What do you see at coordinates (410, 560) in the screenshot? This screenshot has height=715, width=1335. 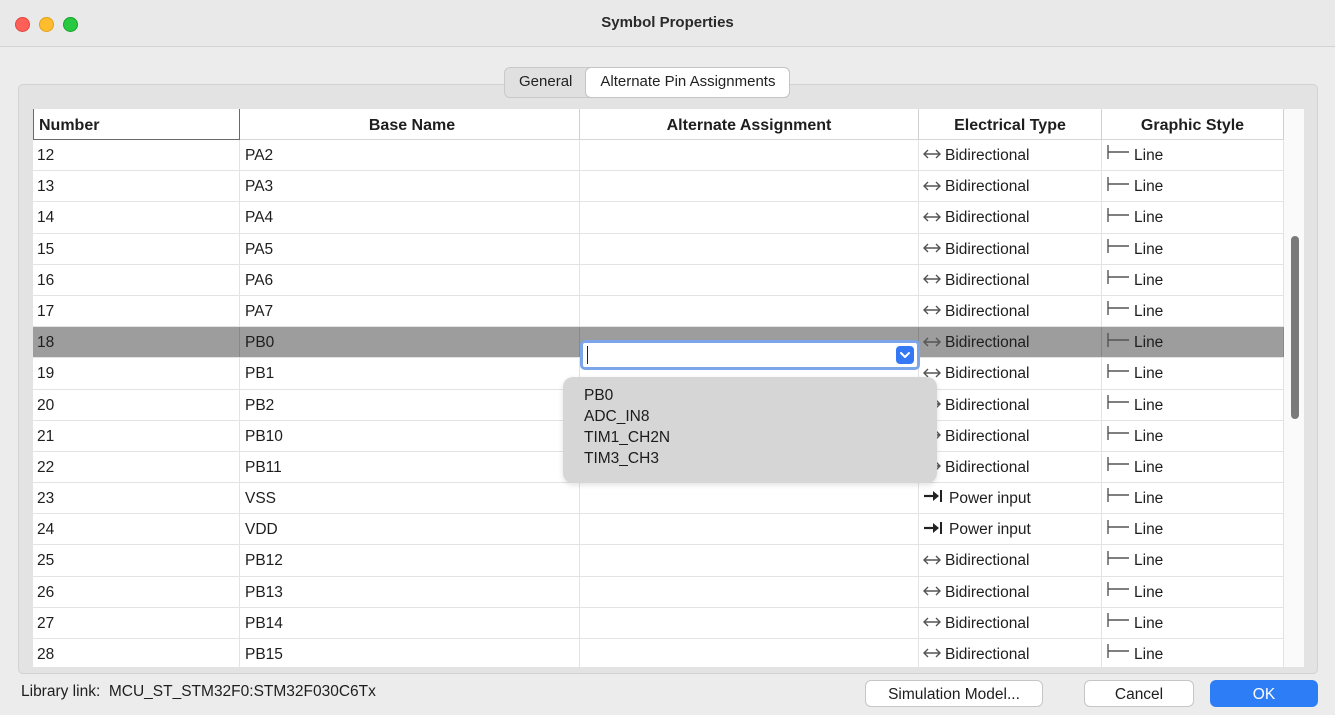 I see `base-name-cell: PB12` at bounding box center [410, 560].